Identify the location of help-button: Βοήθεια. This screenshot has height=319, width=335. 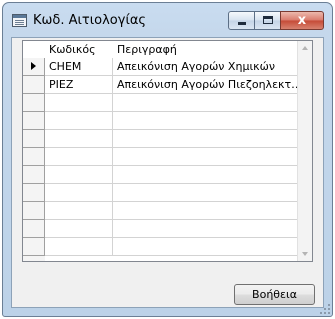
(274, 294).